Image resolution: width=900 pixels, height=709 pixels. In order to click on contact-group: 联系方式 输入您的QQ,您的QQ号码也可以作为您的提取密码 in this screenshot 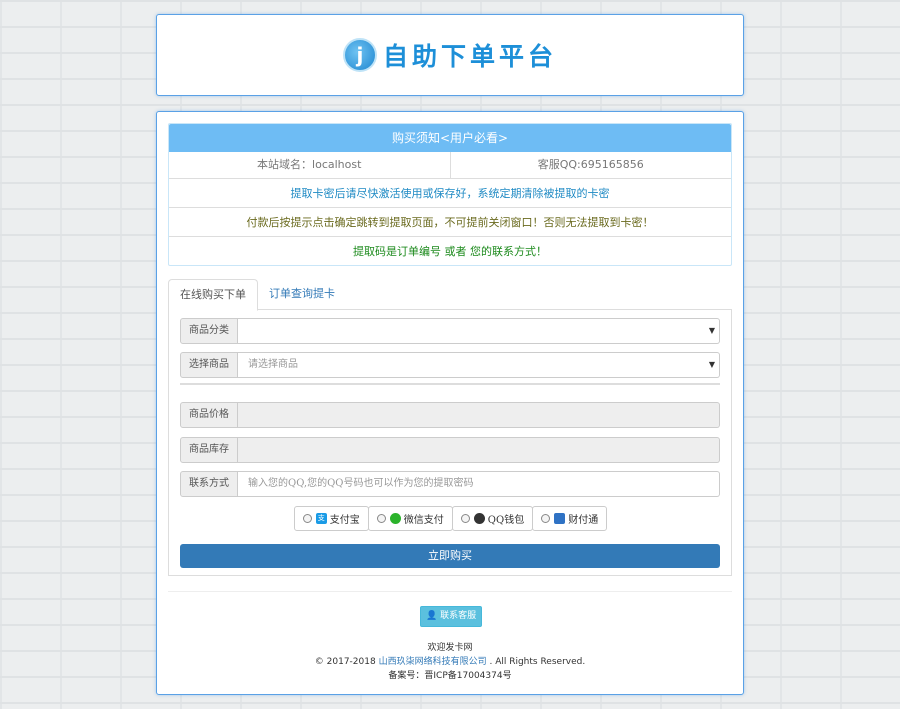, I will do `click(450, 484)`.